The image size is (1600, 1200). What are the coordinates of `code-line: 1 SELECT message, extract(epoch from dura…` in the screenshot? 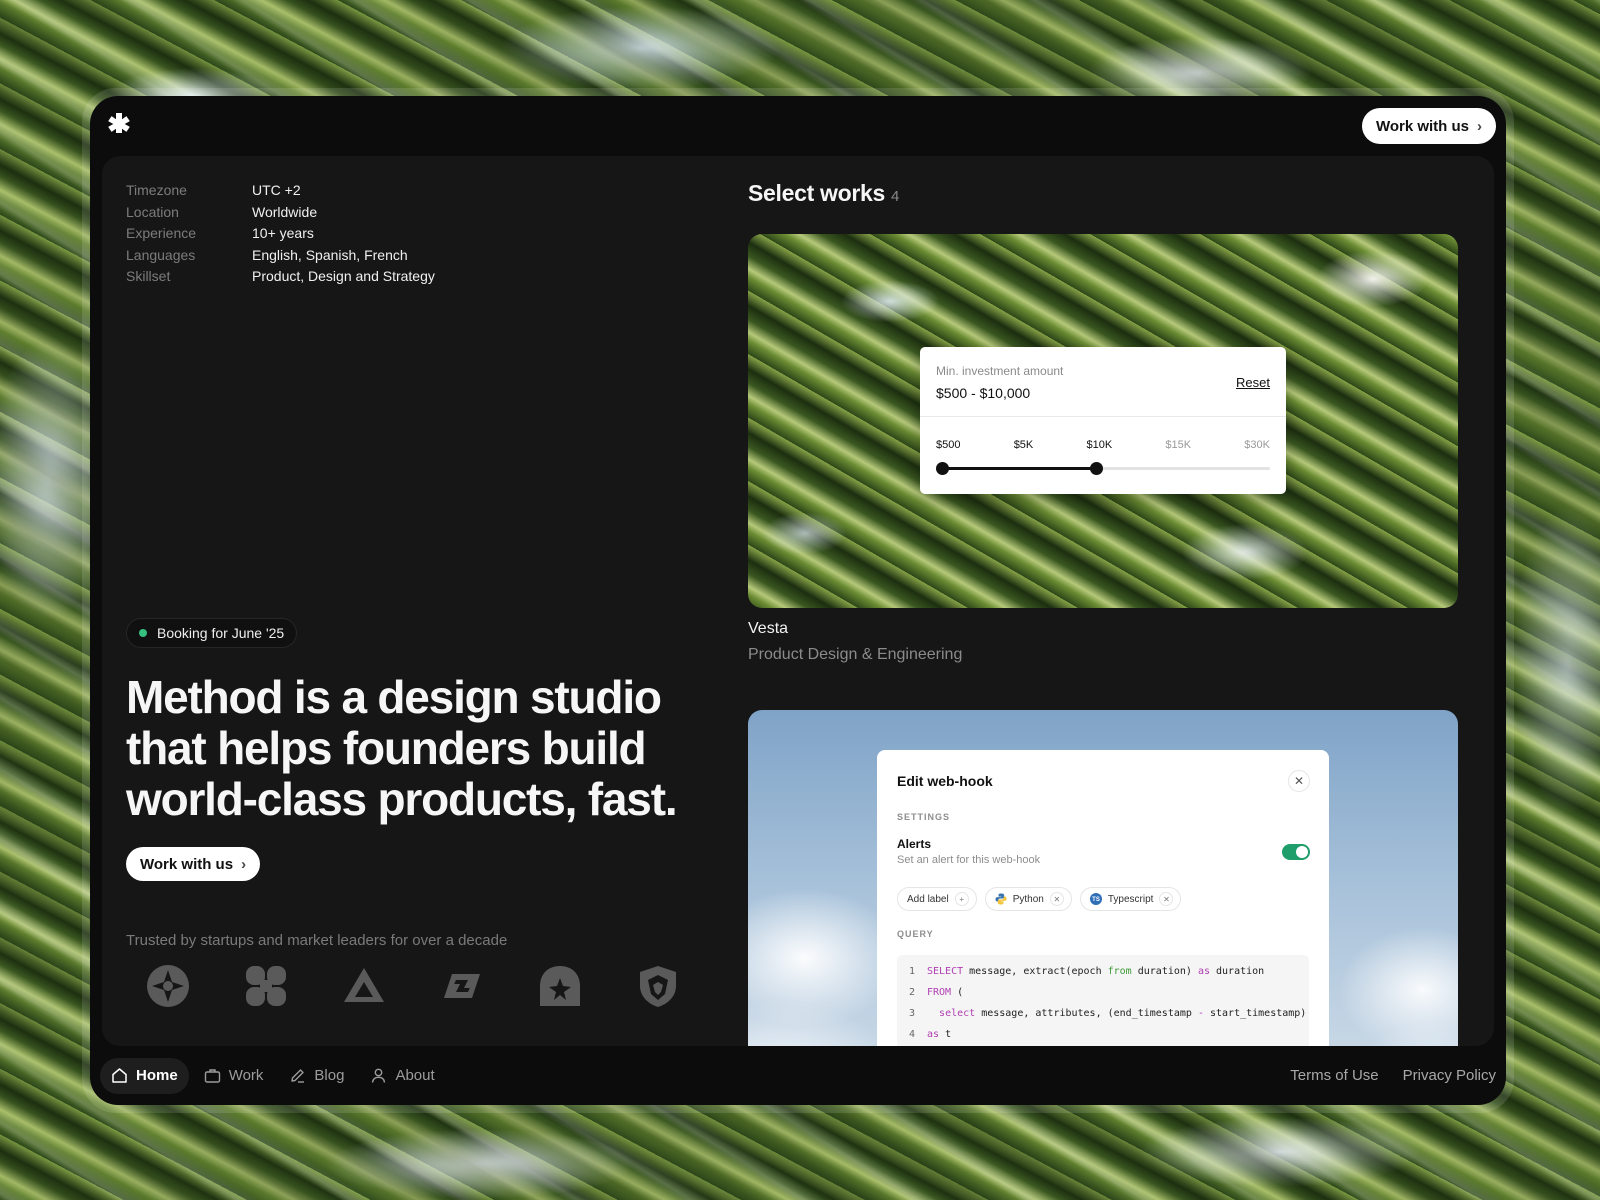 It's located at (1086, 971).